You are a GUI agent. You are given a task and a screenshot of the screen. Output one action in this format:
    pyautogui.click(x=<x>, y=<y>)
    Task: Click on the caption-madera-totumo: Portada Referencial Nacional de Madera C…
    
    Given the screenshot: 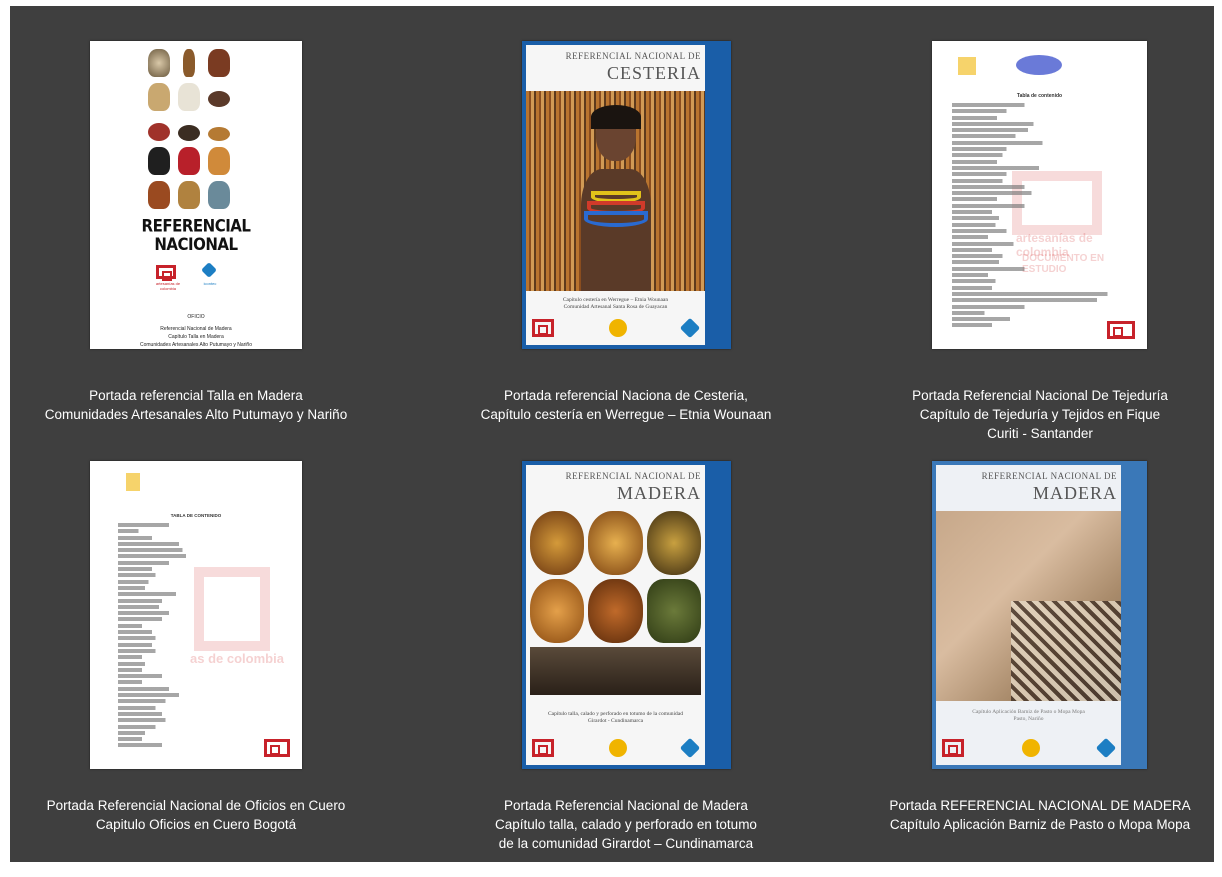 What is the action you would take?
    pyautogui.click(x=626, y=824)
    